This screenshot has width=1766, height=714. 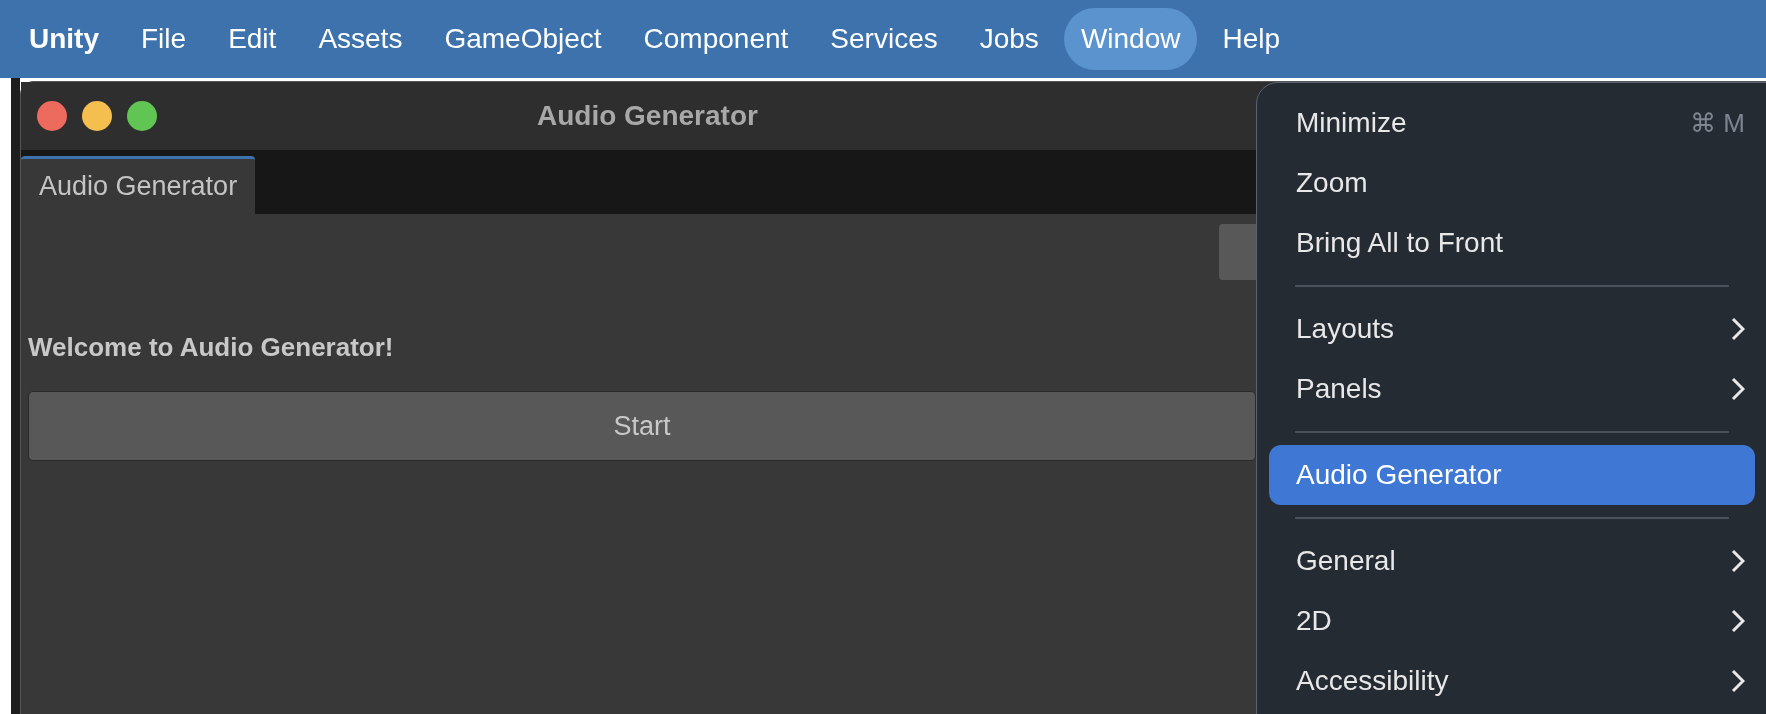 I want to click on menu-item: Panels, so click(x=1512, y=389).